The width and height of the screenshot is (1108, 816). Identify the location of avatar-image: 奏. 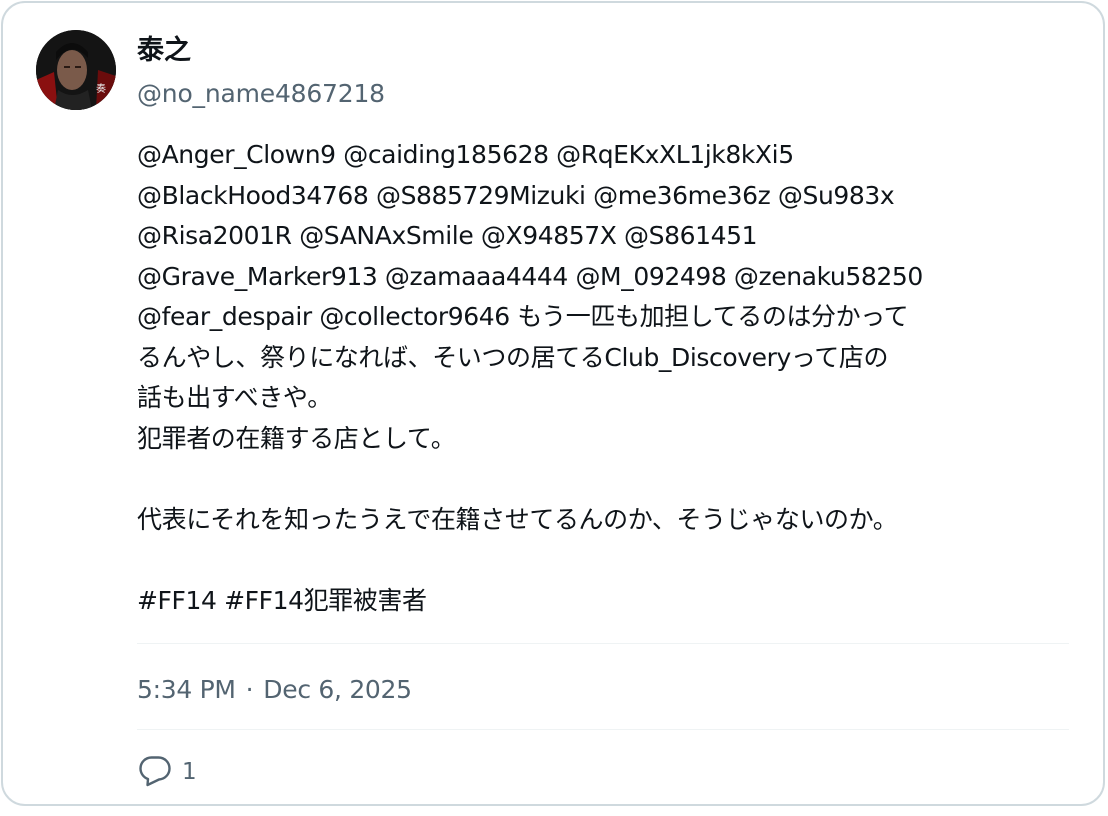
(76, 70).